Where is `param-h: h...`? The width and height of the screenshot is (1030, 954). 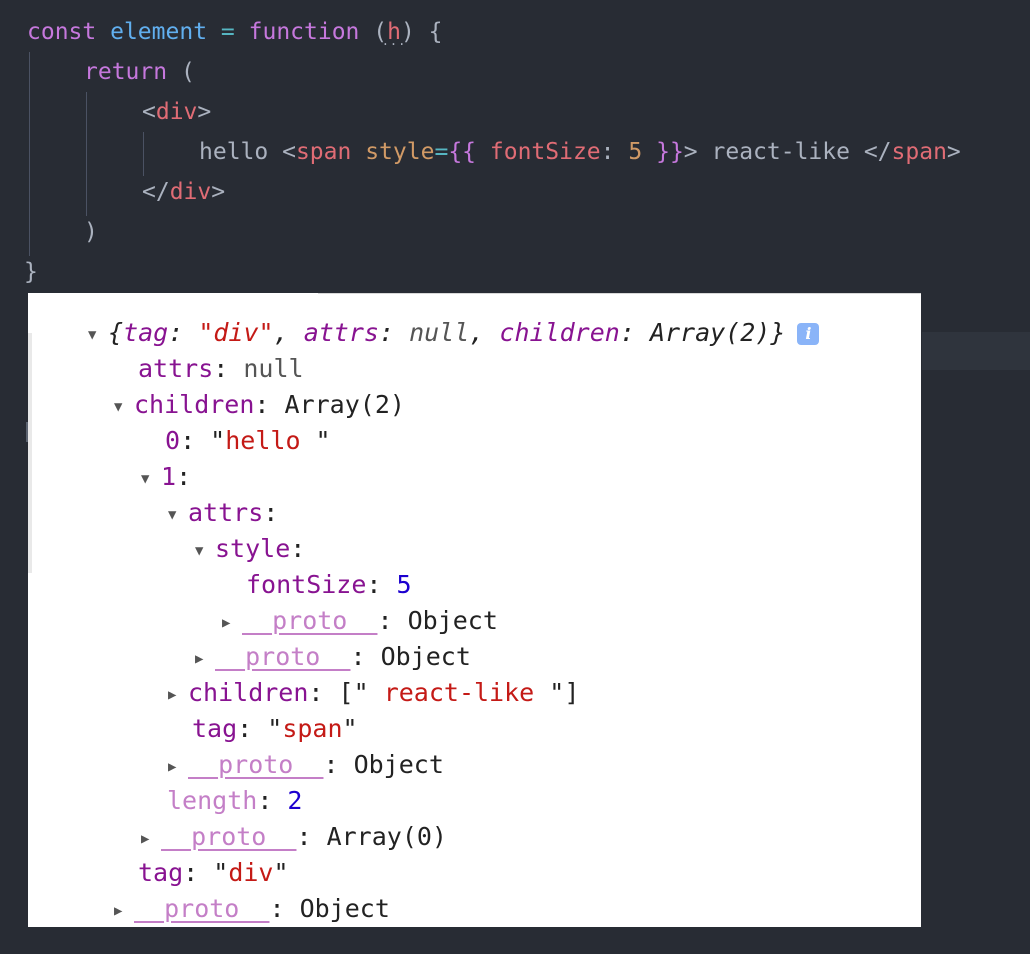 param-h: h... is located at coordinates (394, 33).